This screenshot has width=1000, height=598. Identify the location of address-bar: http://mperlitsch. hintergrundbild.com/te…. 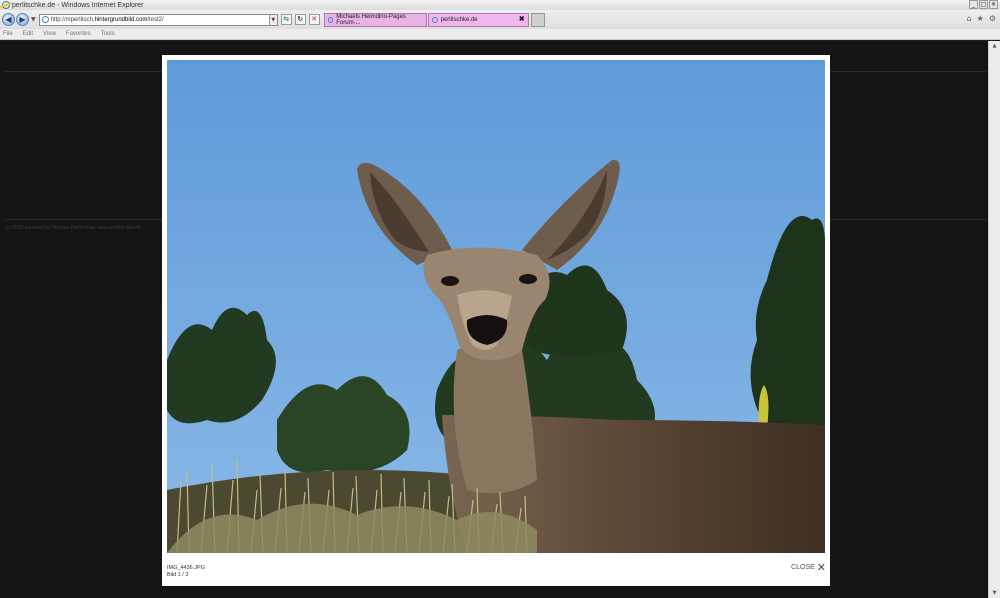
(158, 19).